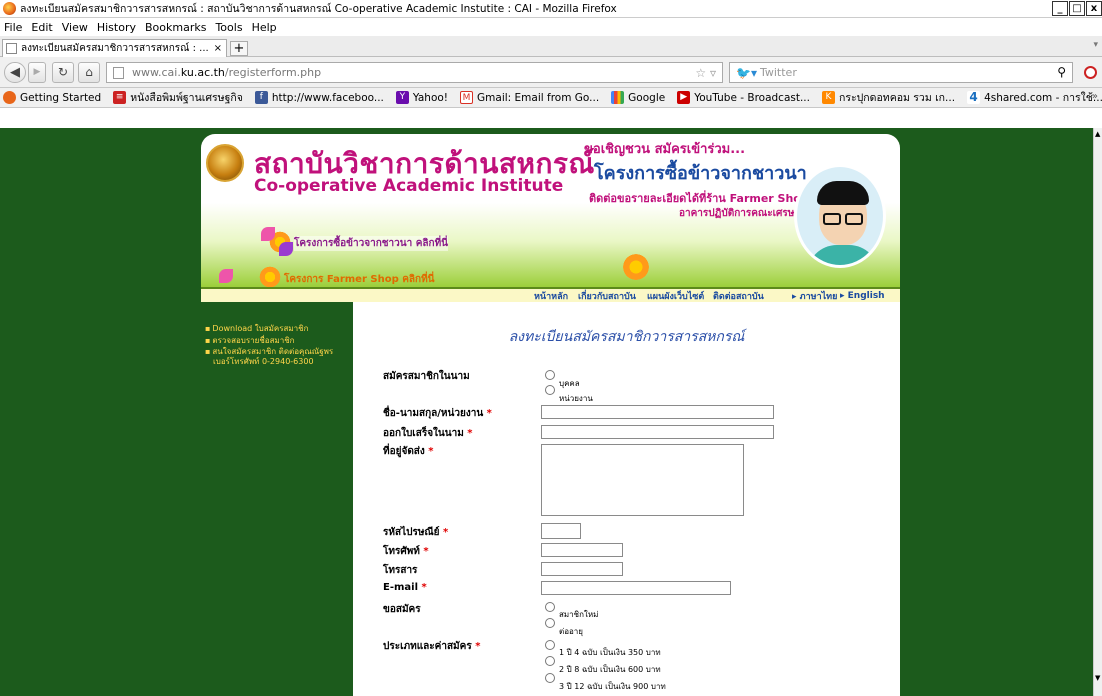 This screenshot has width=1102, height=696. Describe the element at coordinates (901, 72) in the screenshot. I see `search-bar: 🐦▾ Twitter ⚲` at that location.